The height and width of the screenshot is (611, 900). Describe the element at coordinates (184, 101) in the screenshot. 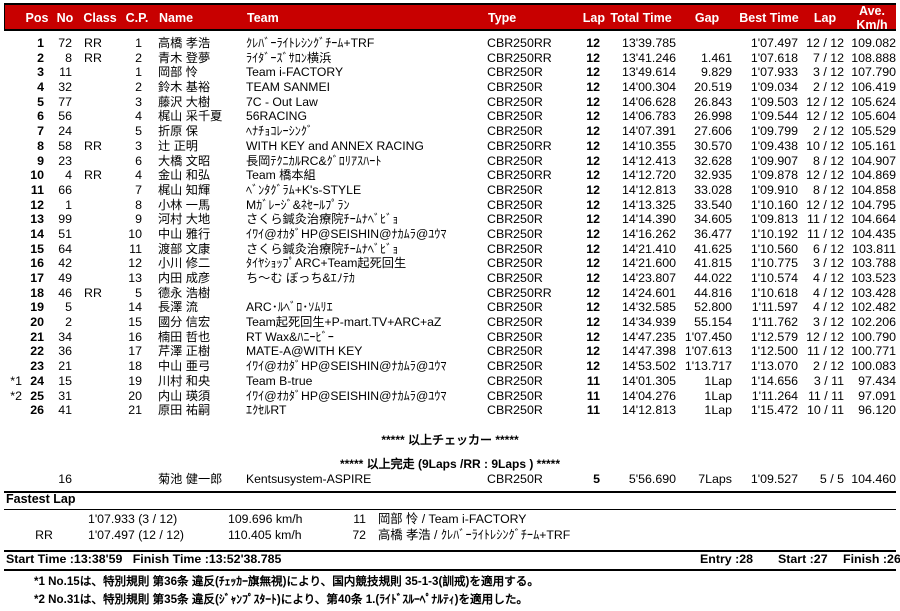

I see `cell-name: 藤沢 大樹` at that location.